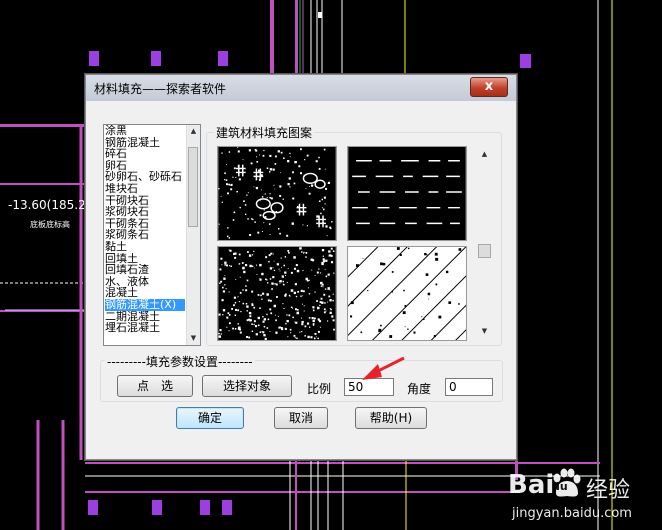 The width and height of the screenshot is (662, 530). What do you see at coordinates (193, 338) in the screenshot?
I see `scroll-down-arrow-icon: ▼` at bounding box center [193, 338].